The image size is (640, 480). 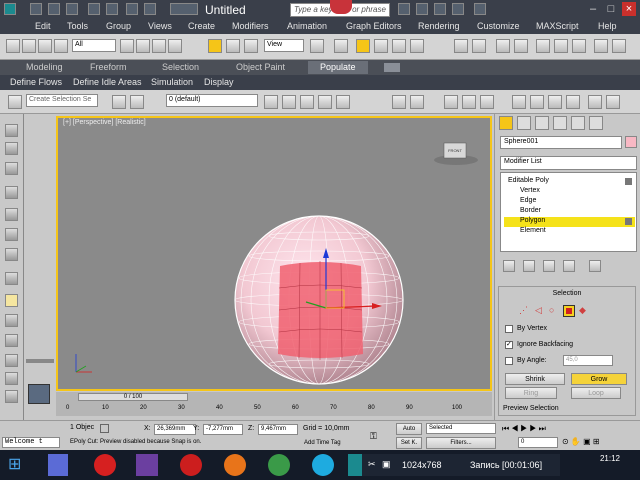 What do you see at coordinates (307, 26) in the screenshot?
I see `menu-animation: Animation` at bounding box center [307, 26].